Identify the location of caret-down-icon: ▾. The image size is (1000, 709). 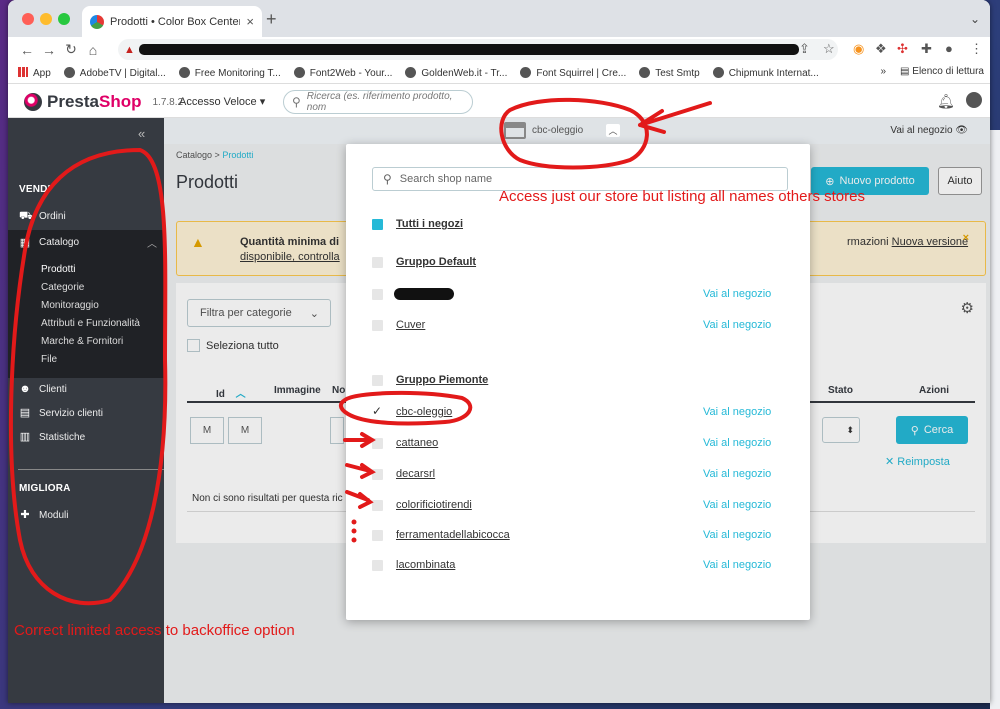
(262, 102).